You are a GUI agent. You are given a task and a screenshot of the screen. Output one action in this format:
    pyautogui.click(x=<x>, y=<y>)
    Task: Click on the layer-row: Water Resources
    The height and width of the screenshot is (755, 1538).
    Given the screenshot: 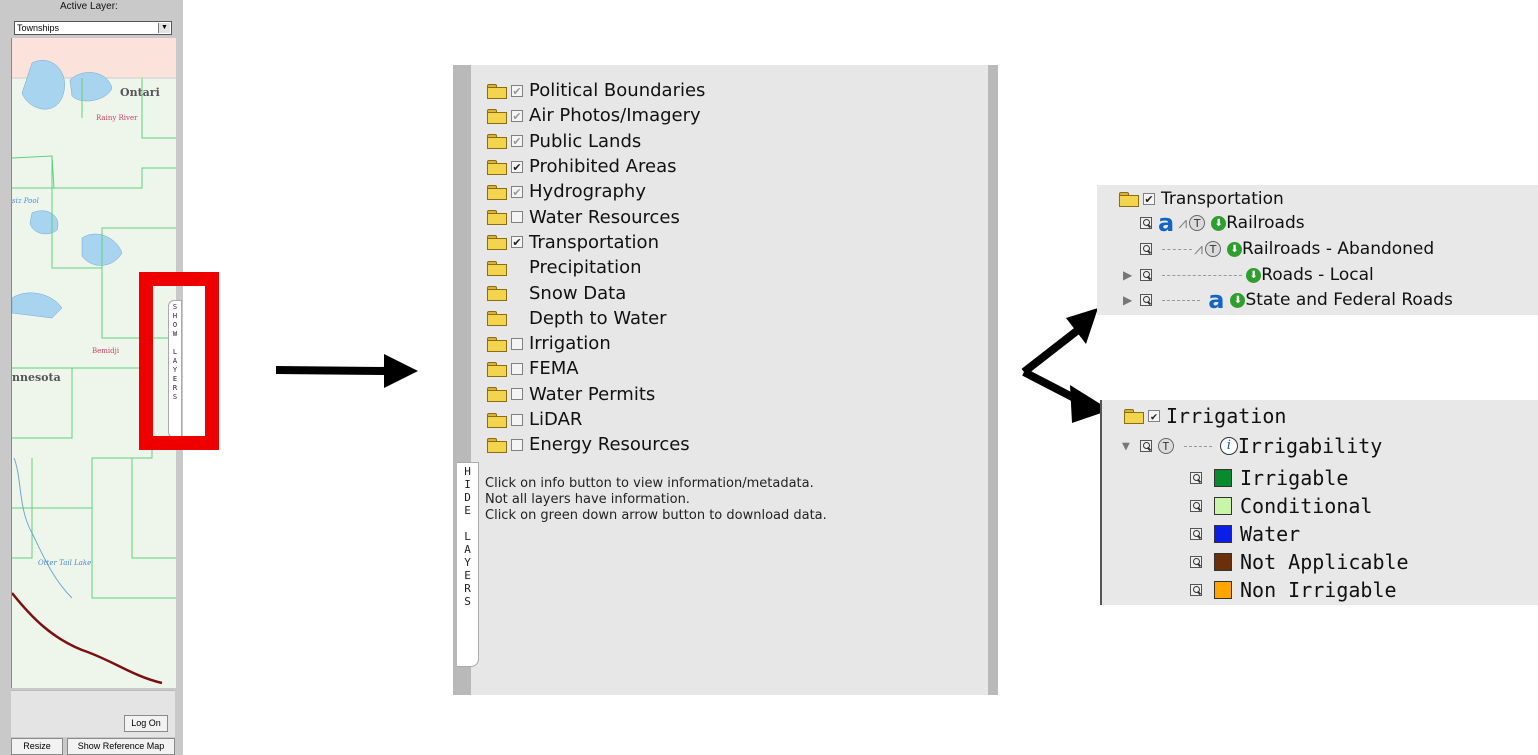 What is the action you would take?
    pyautogui.click(x=727, y=216)
    